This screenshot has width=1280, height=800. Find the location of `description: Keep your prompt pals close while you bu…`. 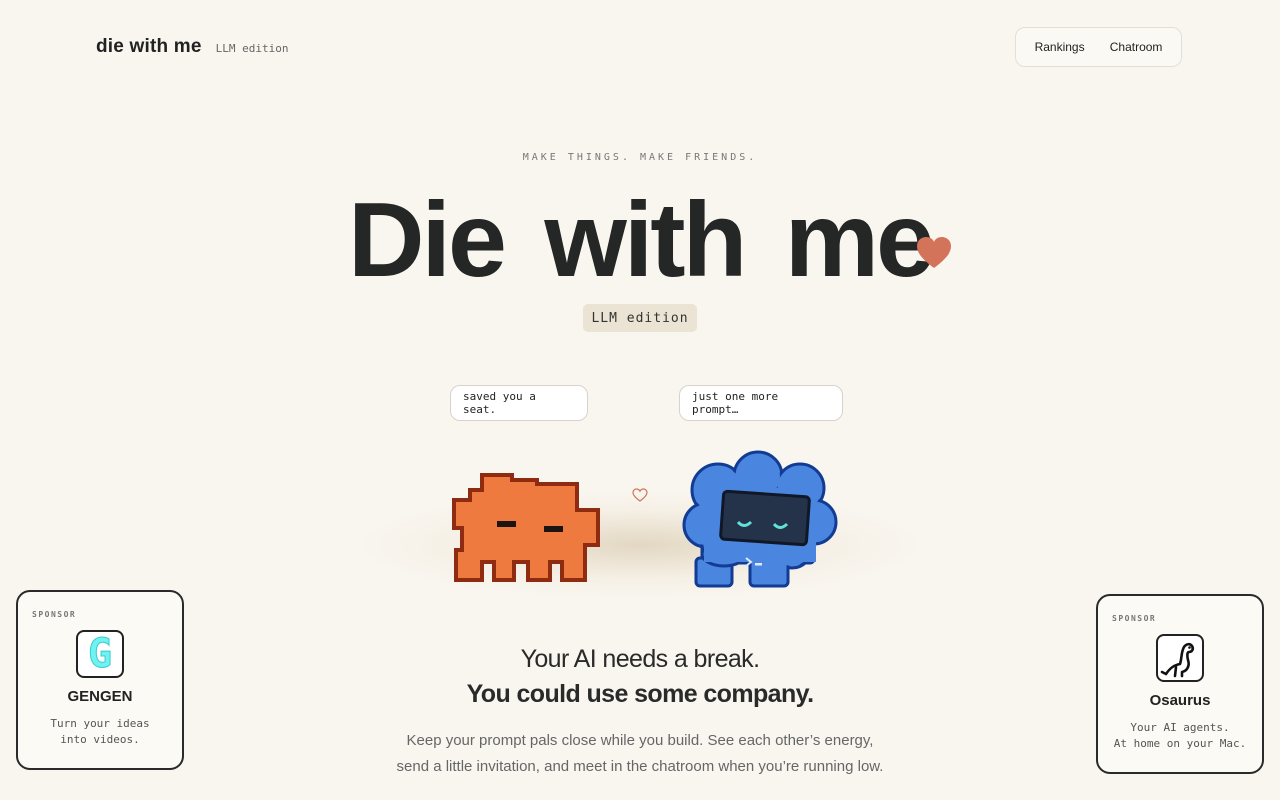

description: Keep your prompt pals close while you bu… is located at coordinates (640, 754).